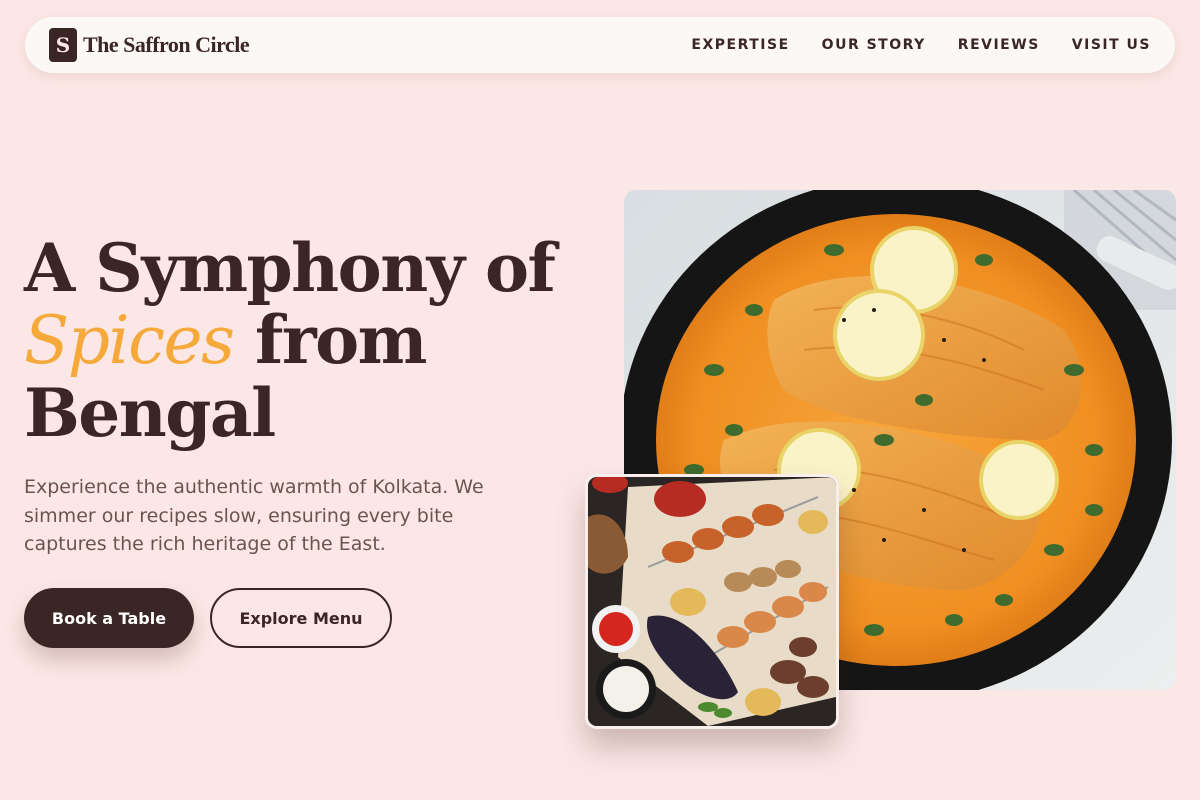 Image resolution: width=1200 pixels, height=800 pixels. I want to click on brand-logo: S The Saffron Circle, so click(149, 45).